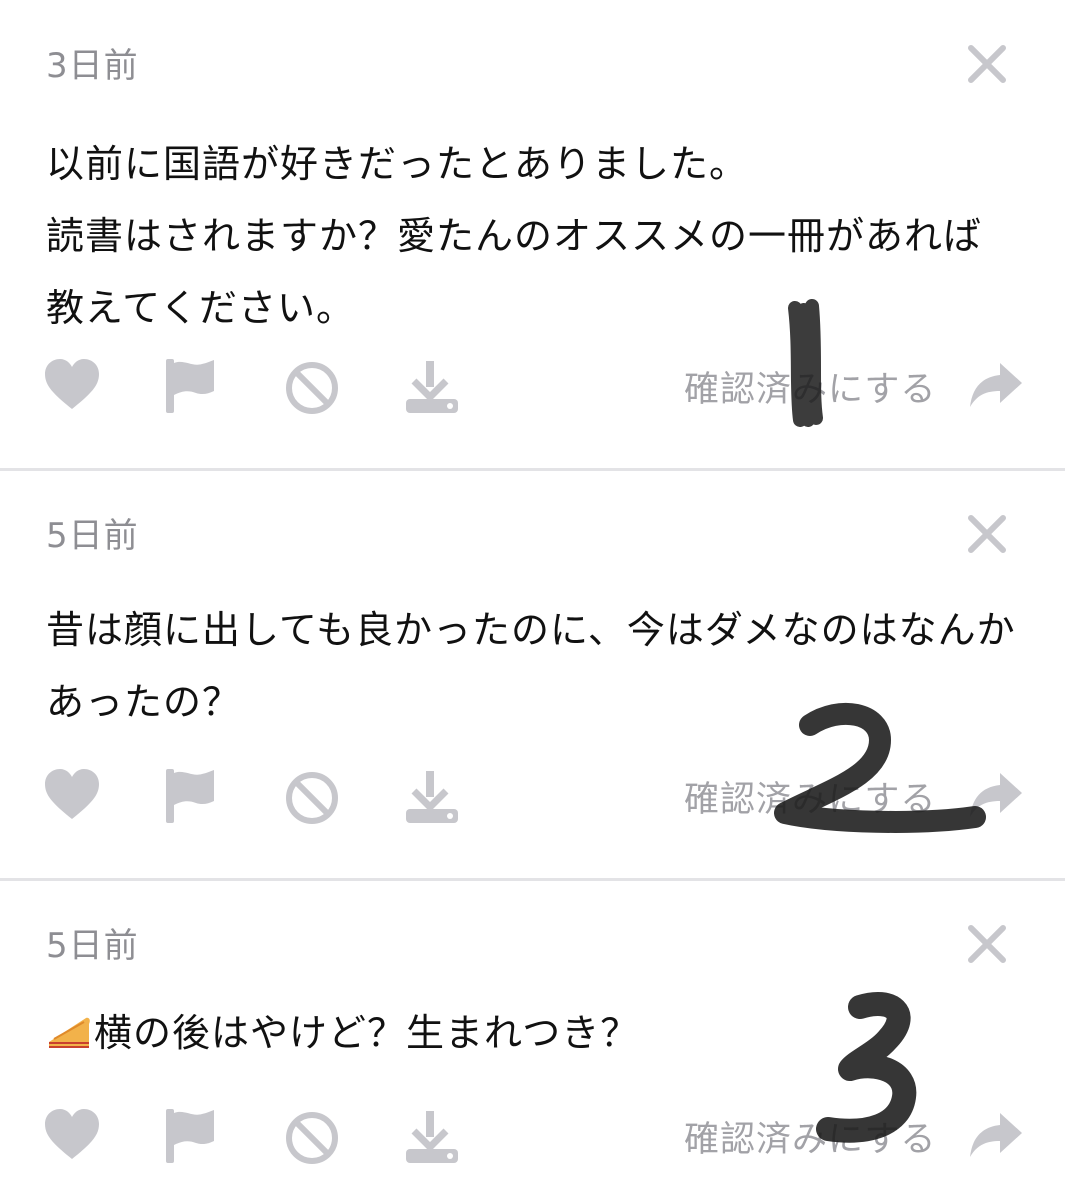  What do you see at coordinates (367, 1033) in the screenshot?
I see `question-text-body: 横の後はやけど？生まれつき？` at bounding box center [367, 1033].